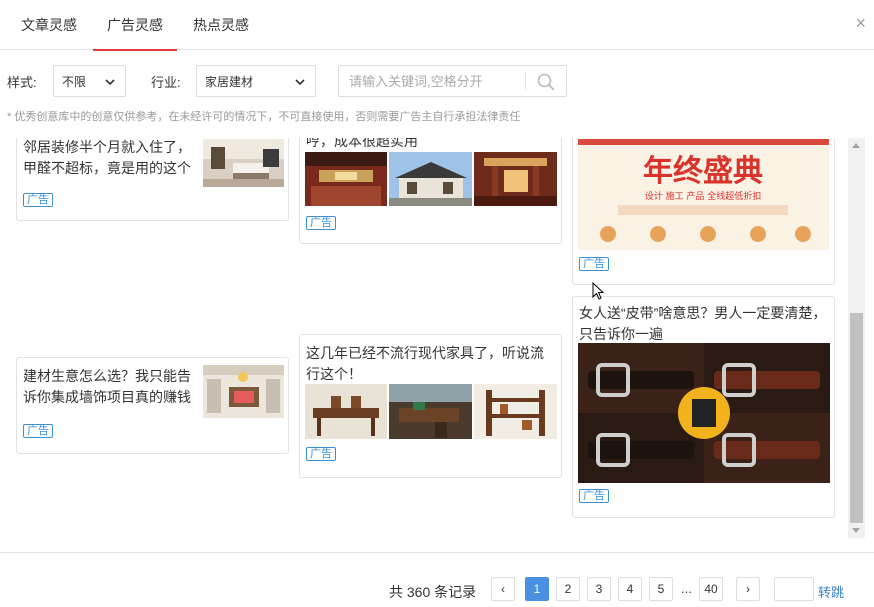 The width and height of the screenshot is (874, 607). I want to click on ad-card-banner, so click(704, 413).